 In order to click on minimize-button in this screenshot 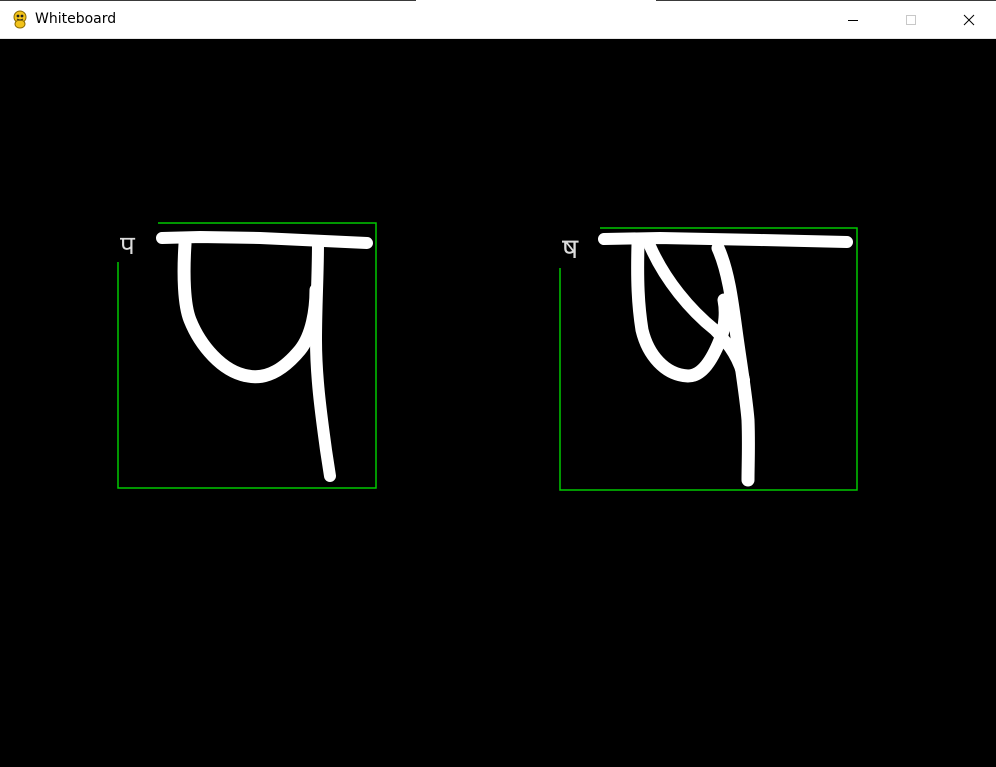, I will do `click(853, 19)`.